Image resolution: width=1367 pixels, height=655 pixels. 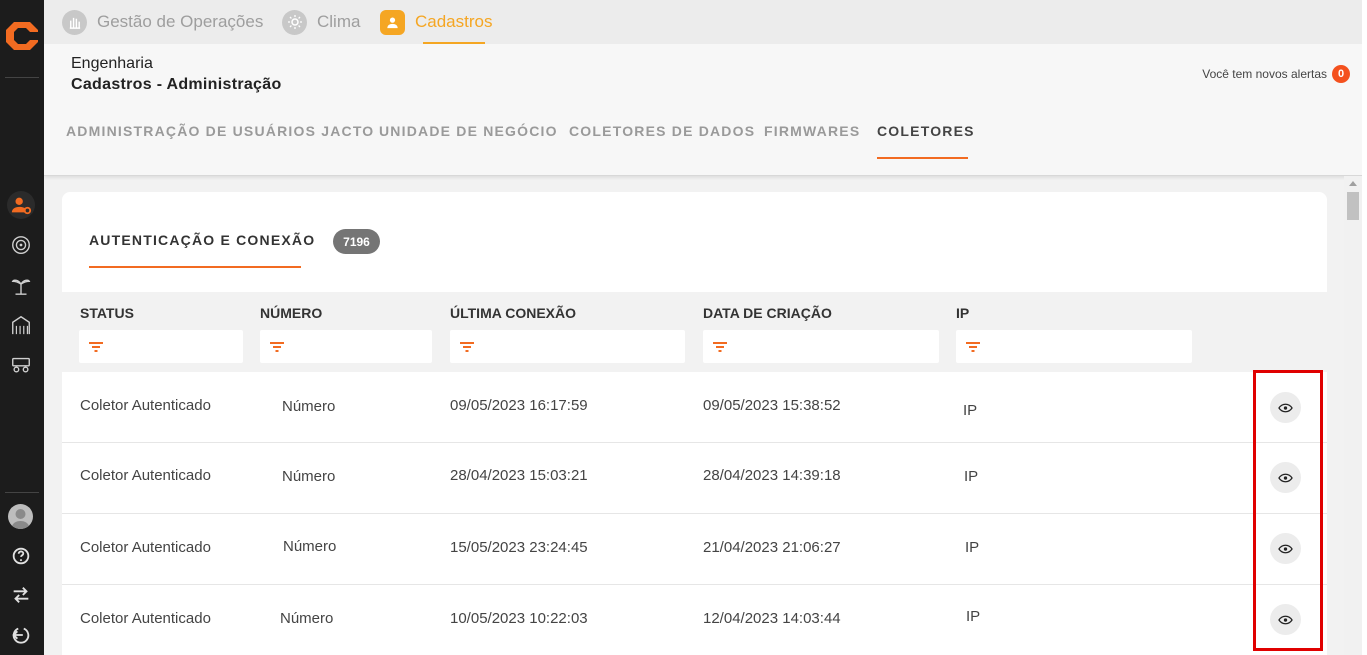 I want to click on filter-input-numero, so click(x=346, y=346).